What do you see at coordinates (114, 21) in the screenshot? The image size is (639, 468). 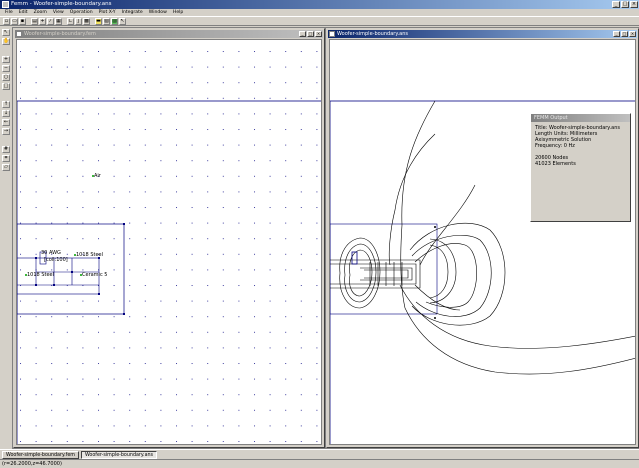 I see `mesh-icon: ▨` at bounding box center [114, 21].